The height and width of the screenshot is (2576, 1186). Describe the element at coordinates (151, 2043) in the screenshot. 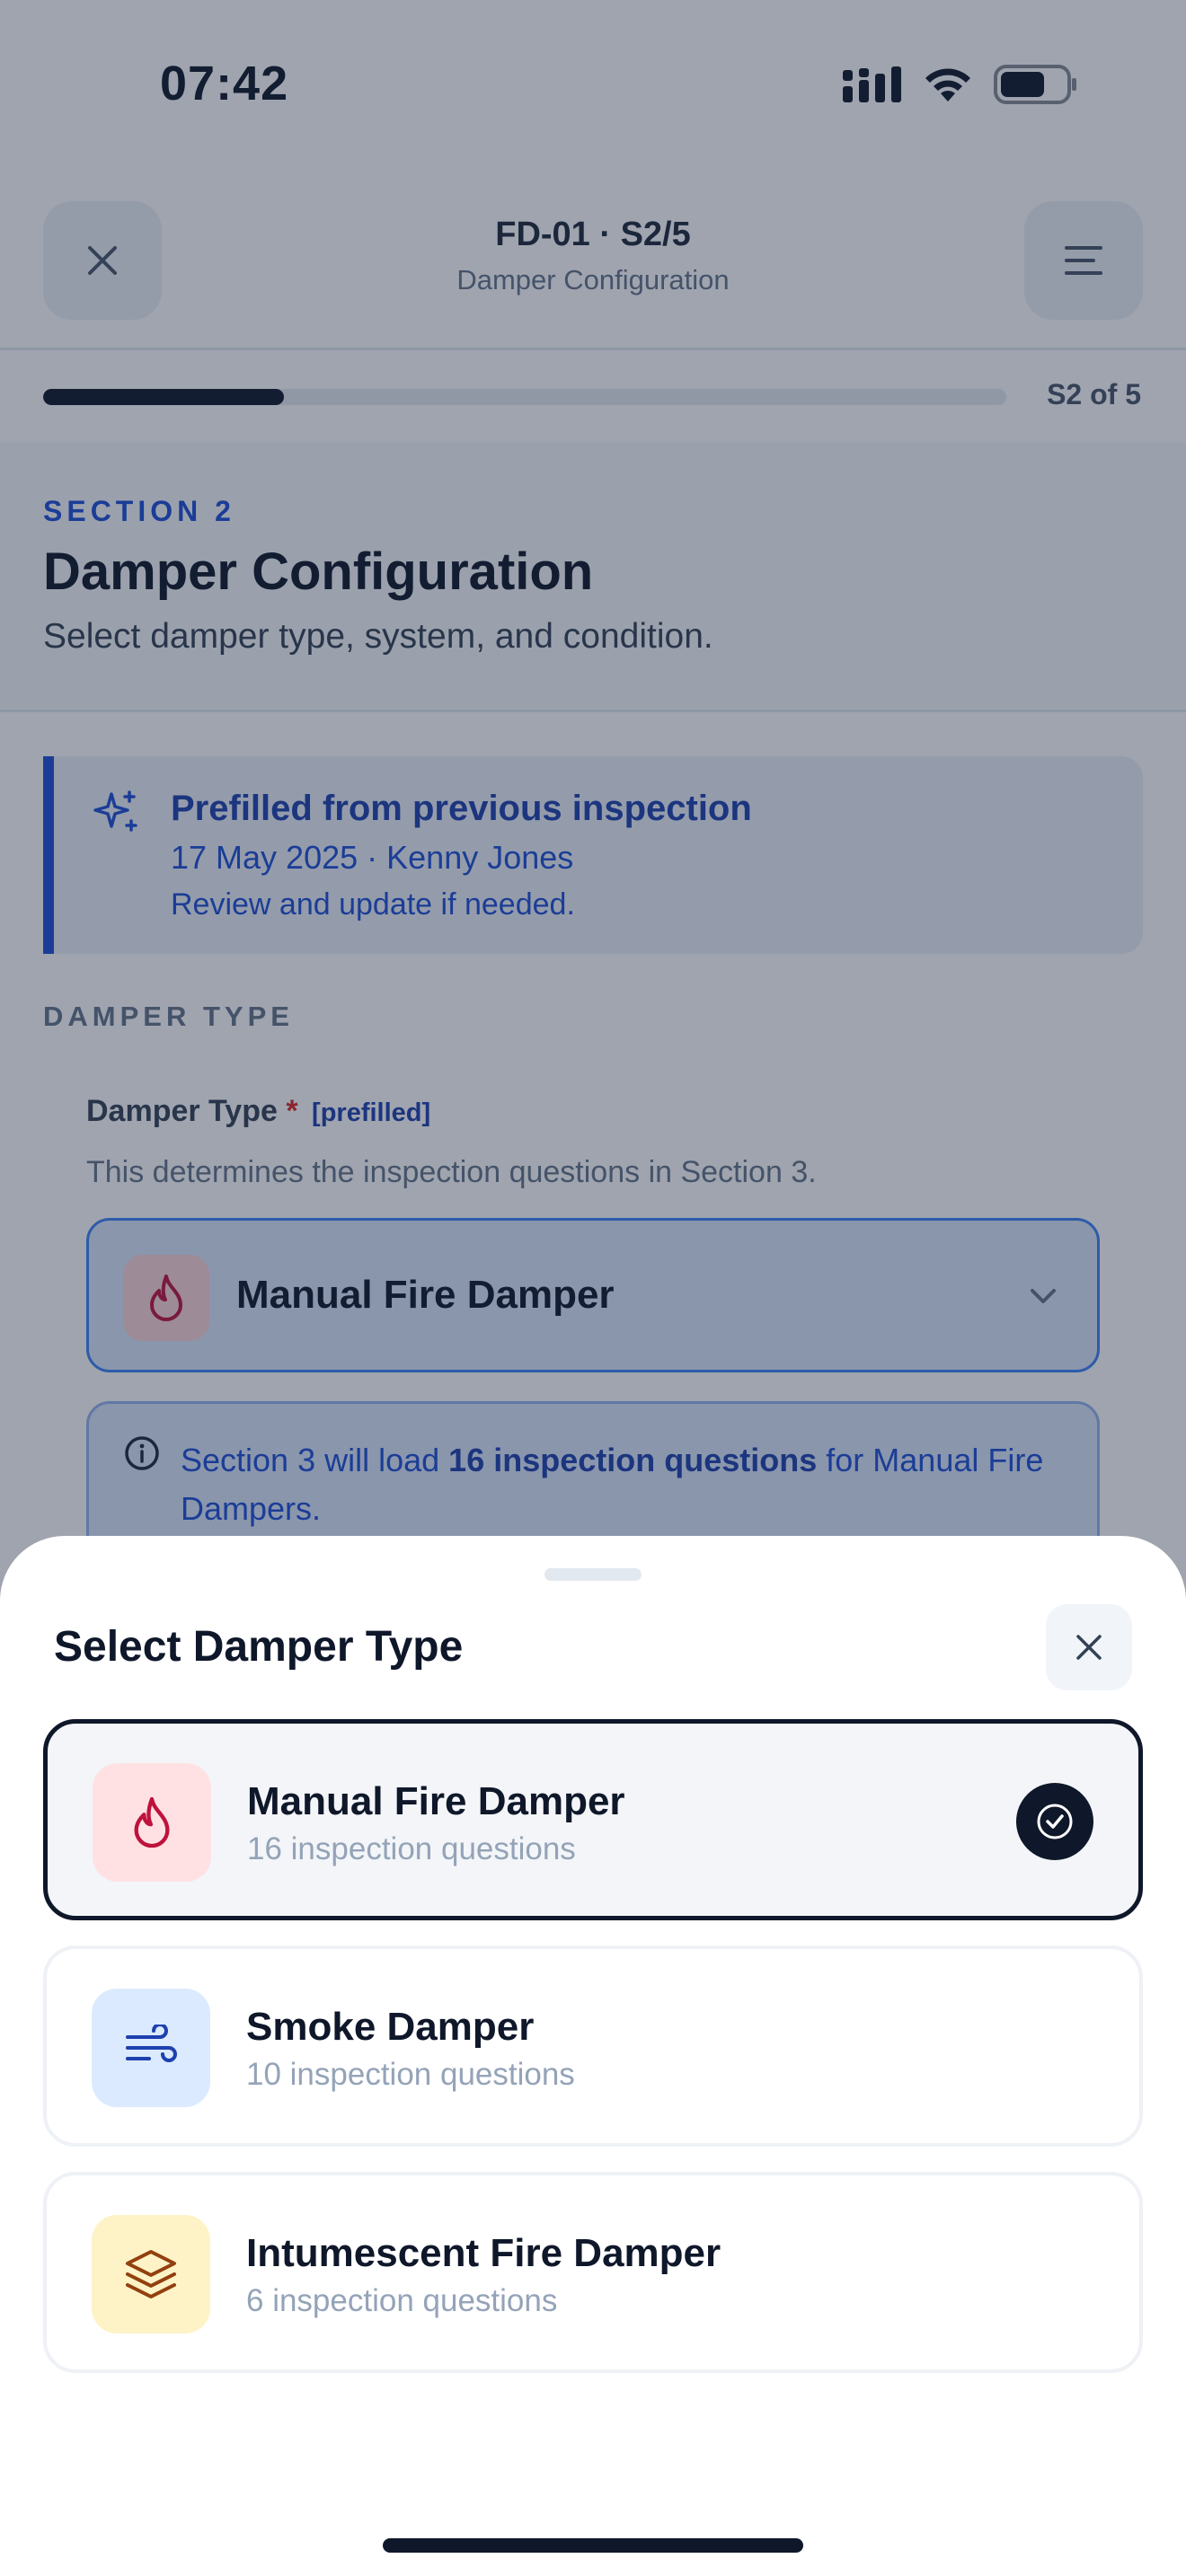

I see `wind-icon` at that location.